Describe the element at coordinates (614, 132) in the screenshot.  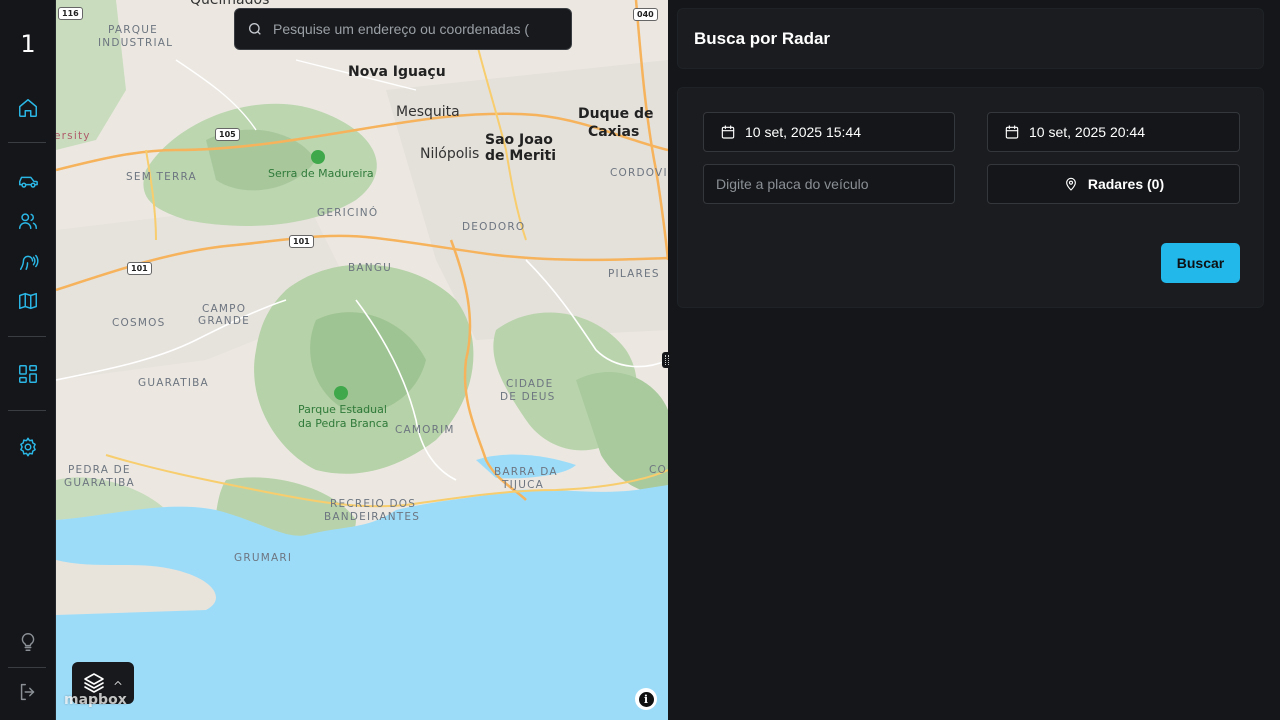
I see `map-label: Caxias` at that location.